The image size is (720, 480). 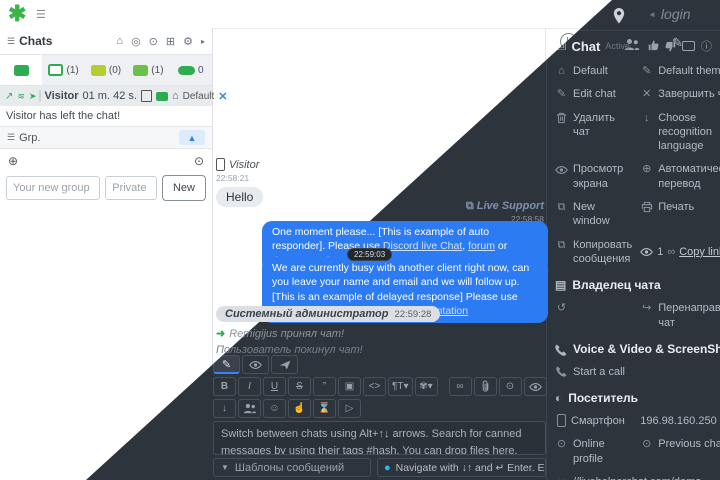 I want to click on owner-section-header: ▤ Владелец чата, so click(x=637, y=285).